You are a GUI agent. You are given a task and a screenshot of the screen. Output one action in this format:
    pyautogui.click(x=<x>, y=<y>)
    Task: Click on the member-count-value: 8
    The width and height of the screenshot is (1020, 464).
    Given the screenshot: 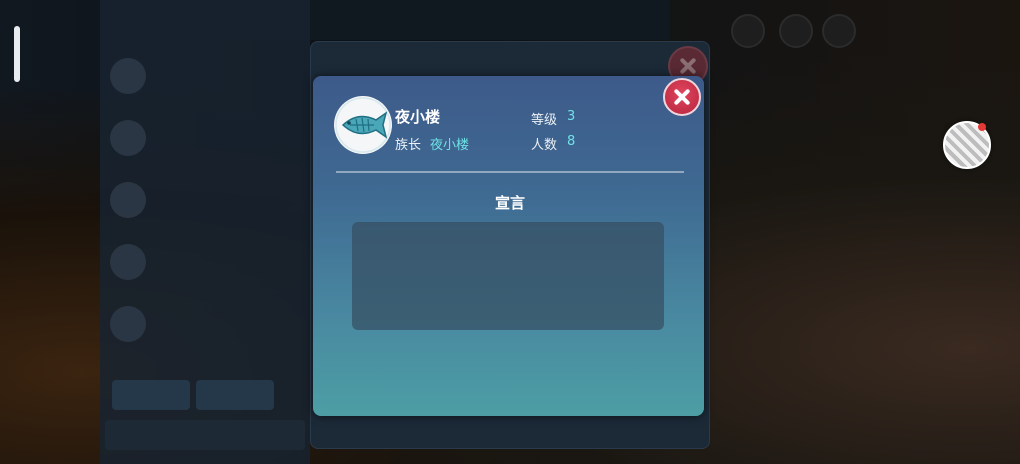 What is the action you would take?
    pyautogui.click(x=571, y=141)
    